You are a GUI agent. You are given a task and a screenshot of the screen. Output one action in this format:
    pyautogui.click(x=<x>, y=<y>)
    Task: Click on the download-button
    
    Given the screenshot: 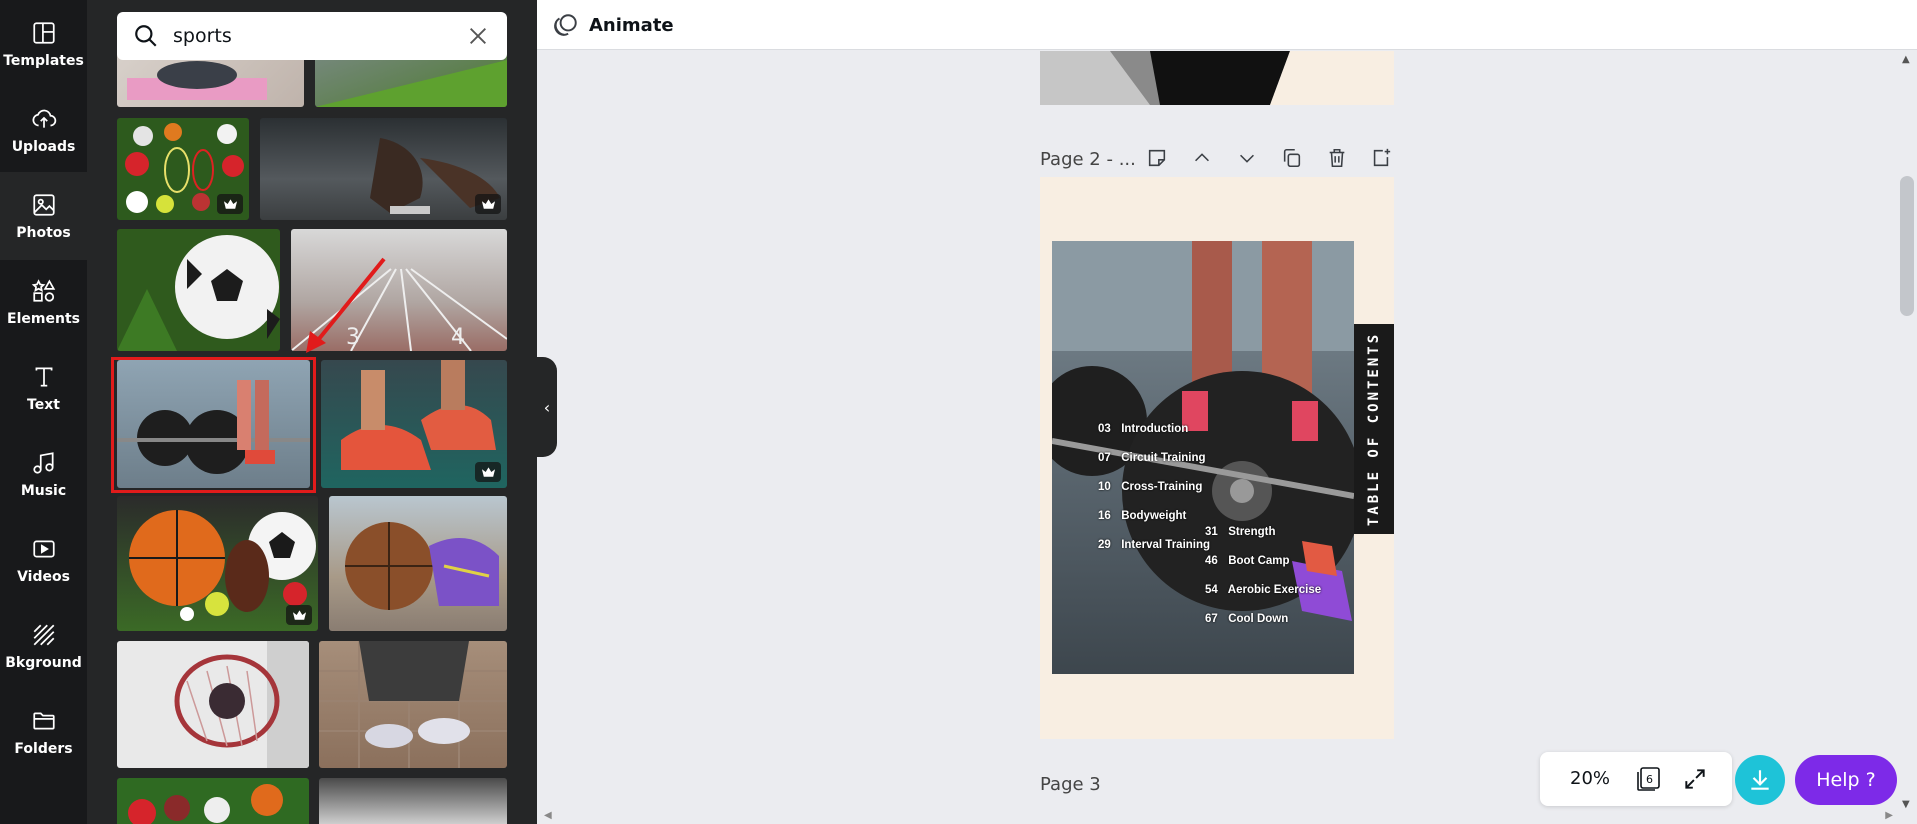 What is the action you would take?
    pyautogui.click(x=1760, y=780)
    